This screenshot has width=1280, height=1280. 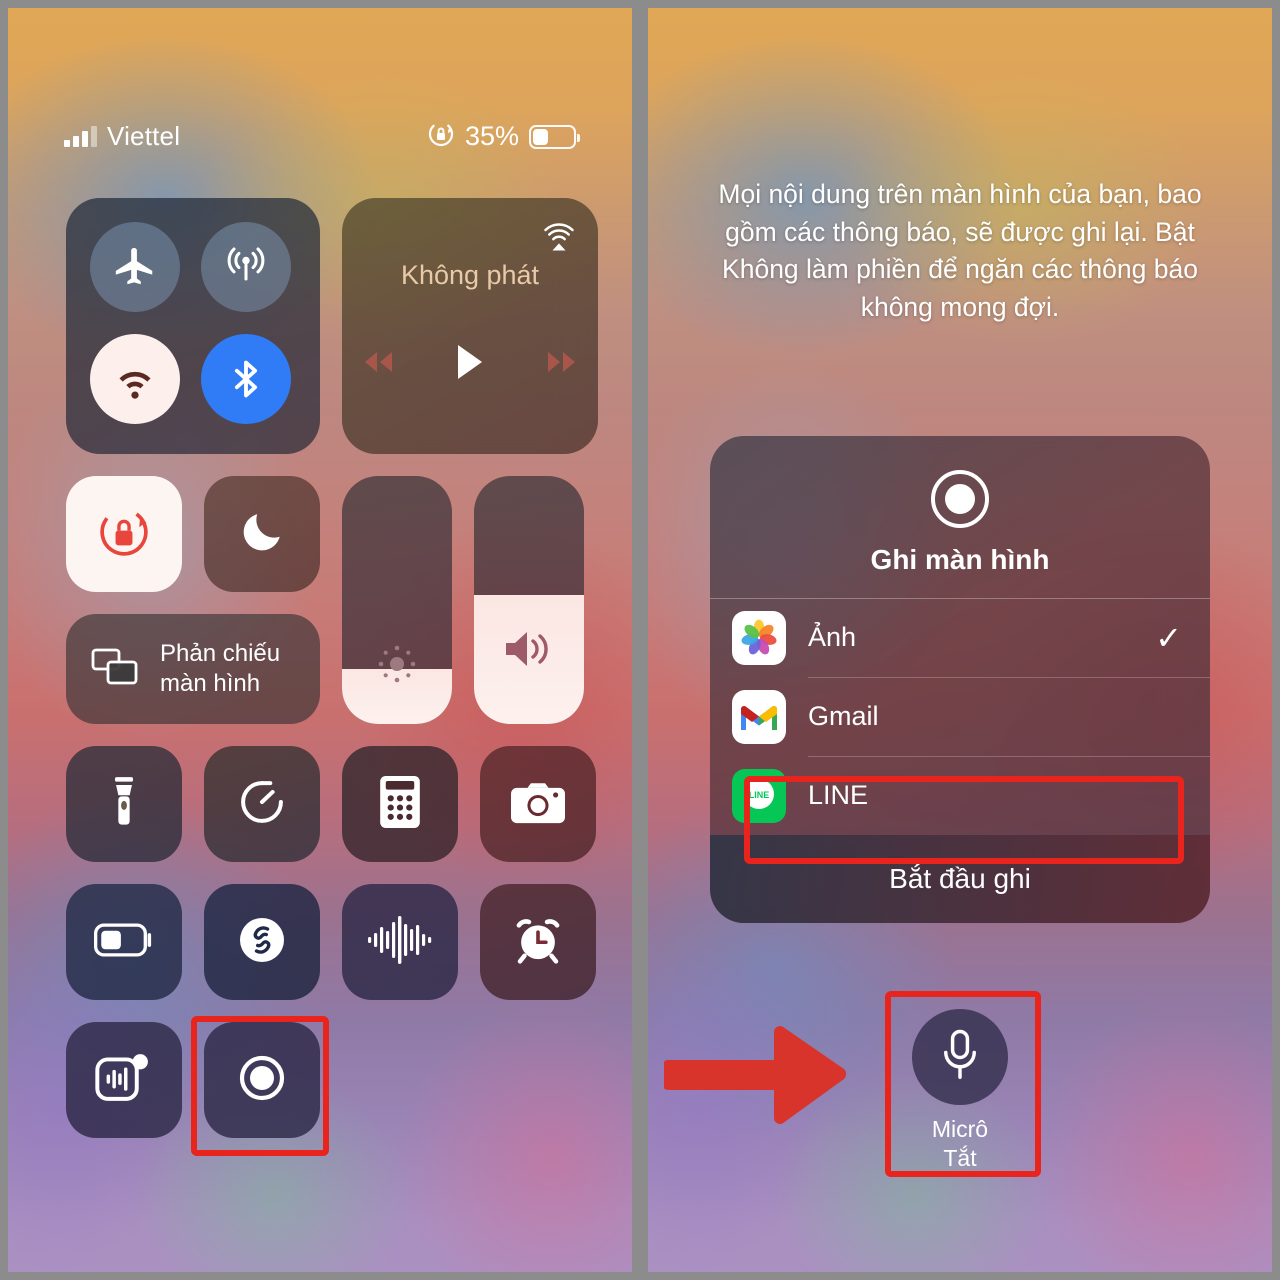 I want to click on screen-mirroring-button: Phản chiếu màn hình, so click(x=193, y=669).